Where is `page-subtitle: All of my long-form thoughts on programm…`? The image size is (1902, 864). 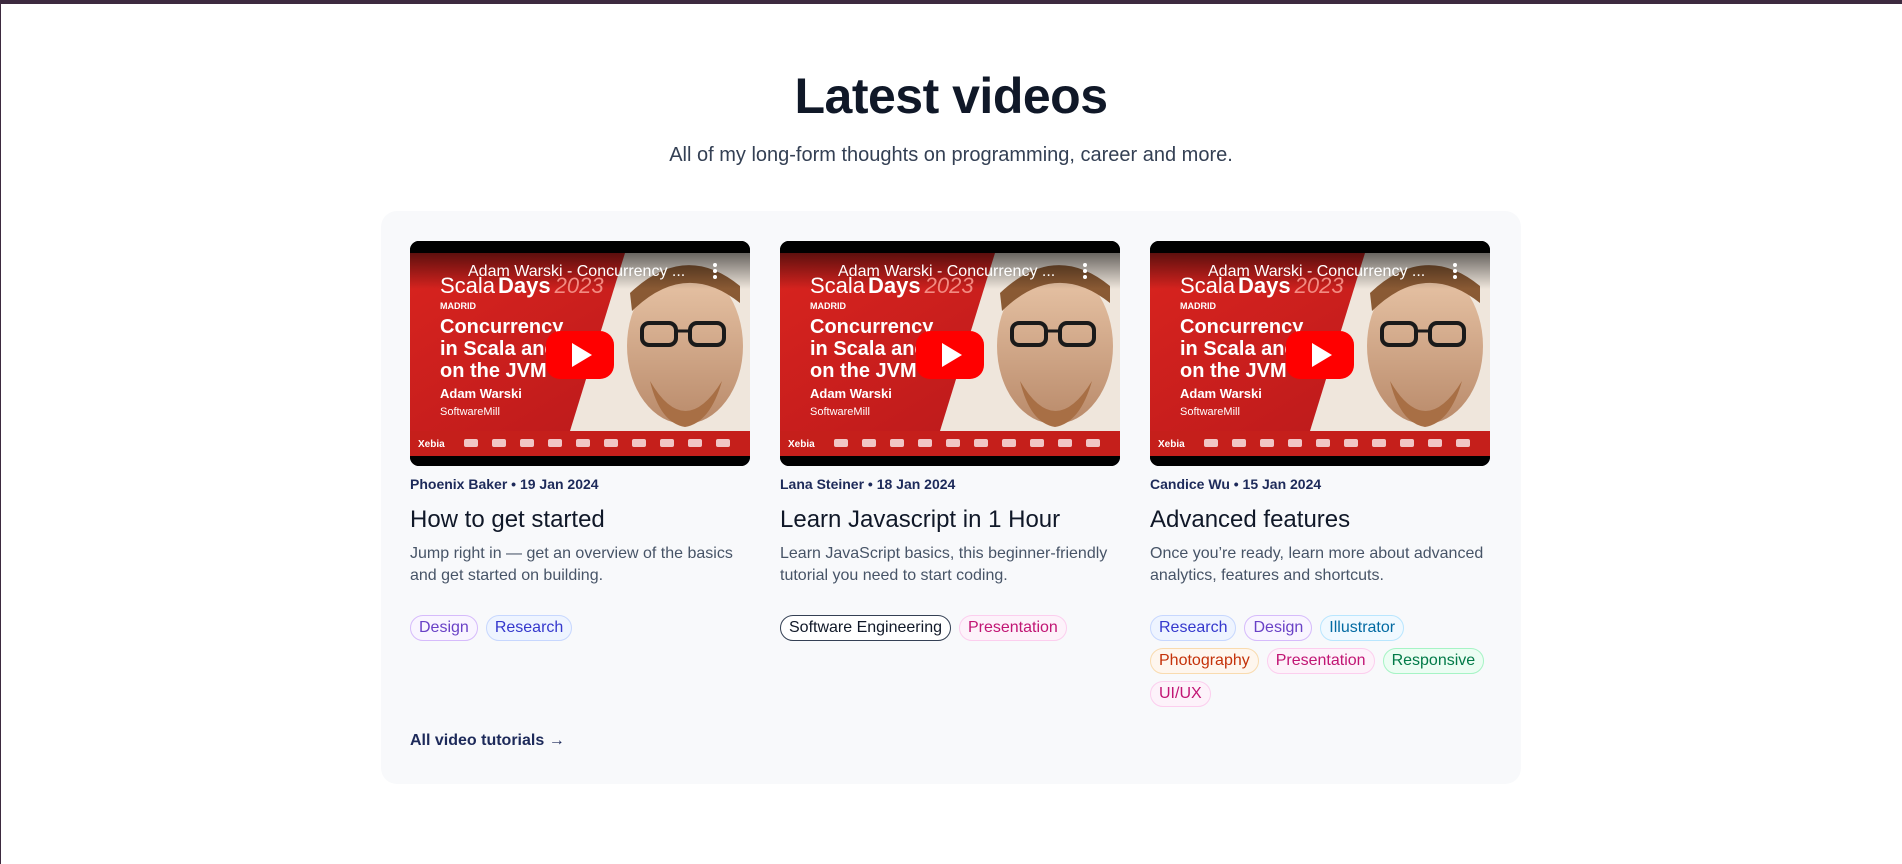 page-subtitle: All of my long-form thoughts on programm… is located at coordinates (951, 155).